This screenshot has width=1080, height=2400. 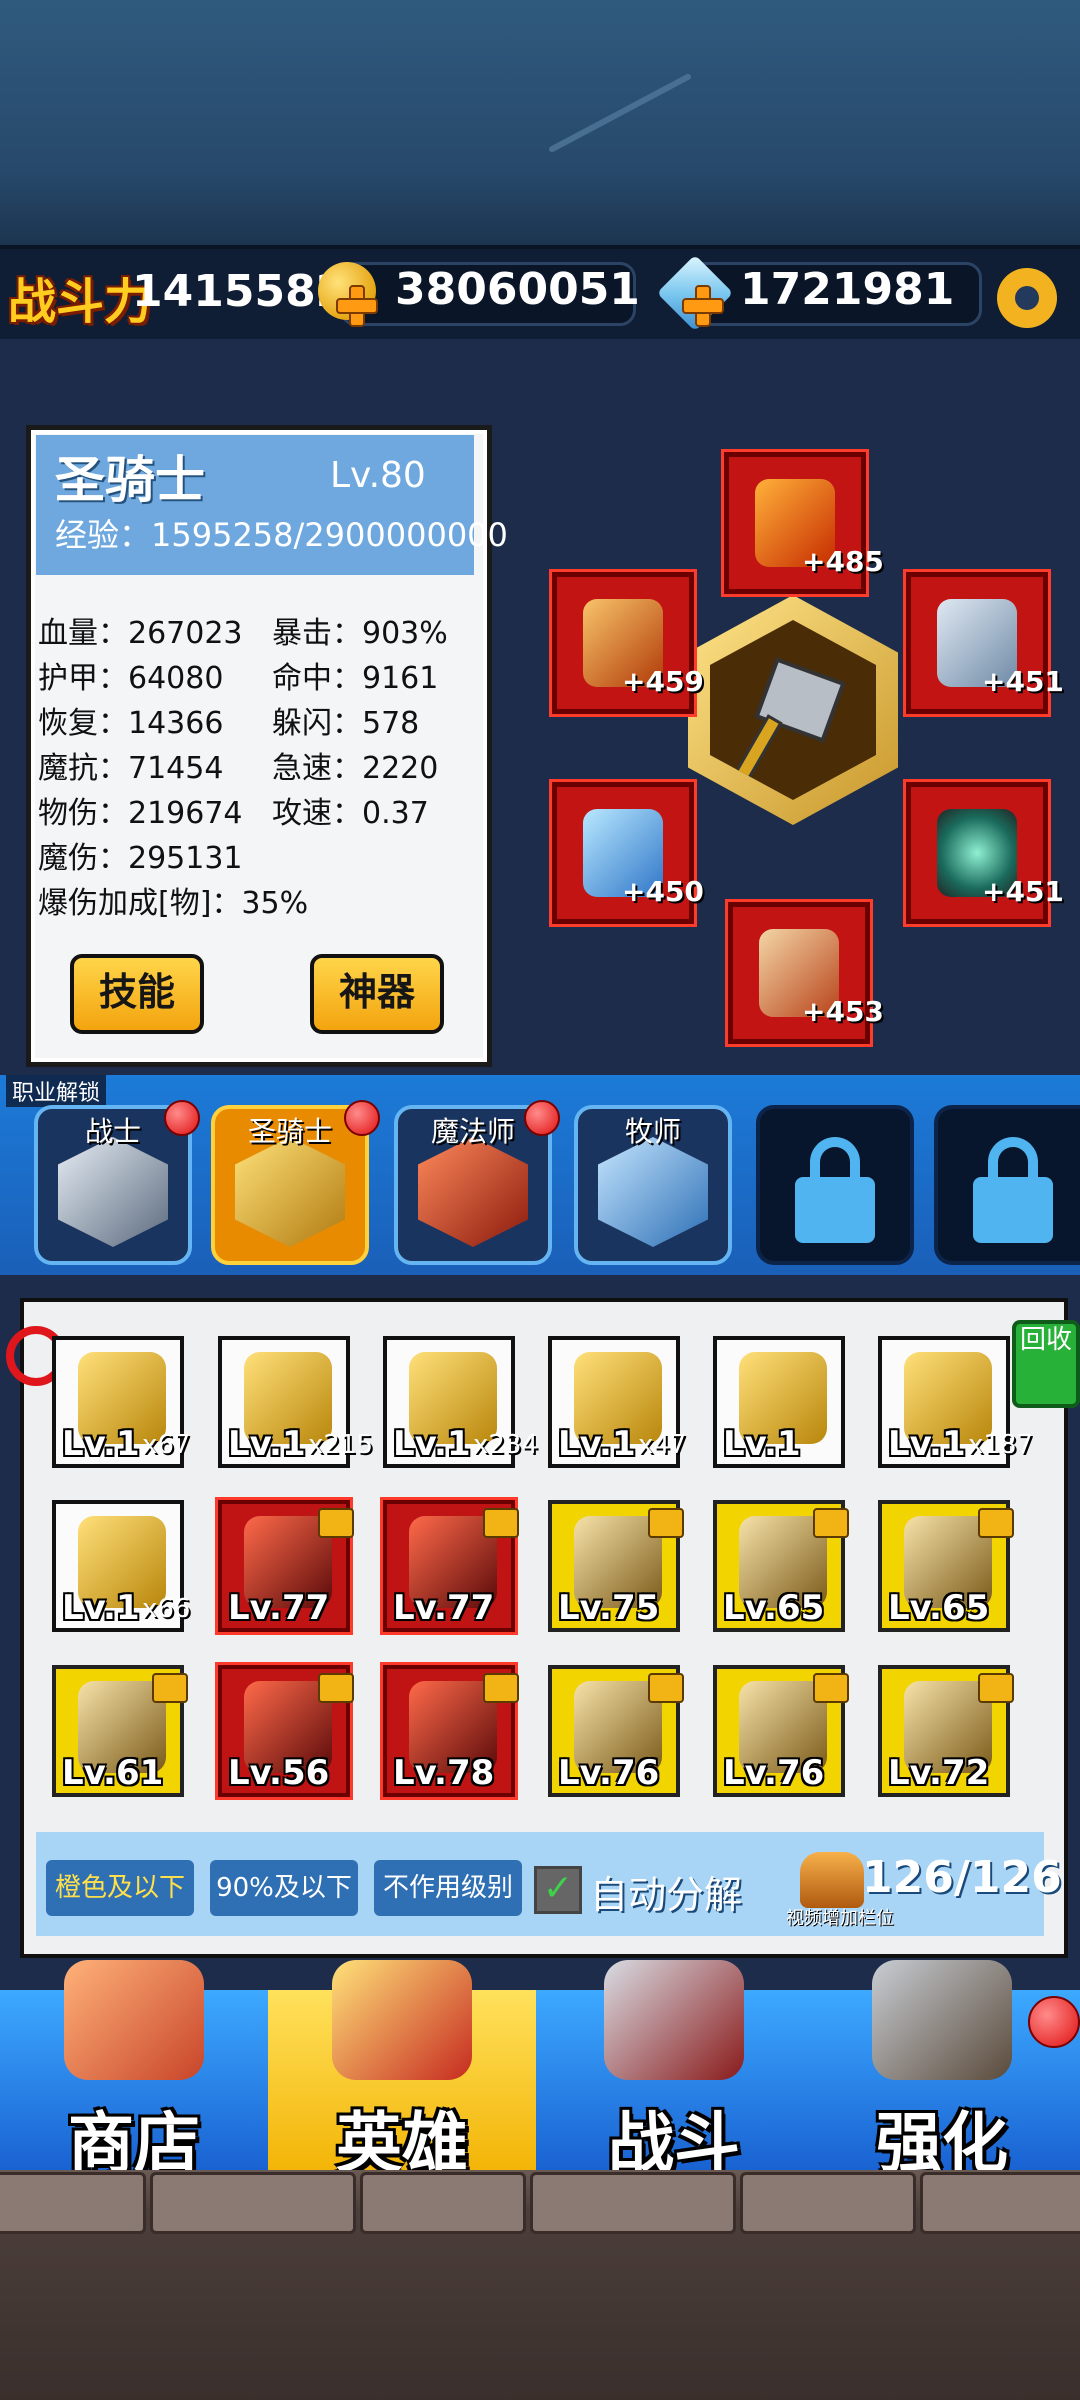 What do you see at coordinates (840, 1917) in the screenshot?
I see `video-add-slots-label: 视频增加栏位` at bounding box center [840, 1917].